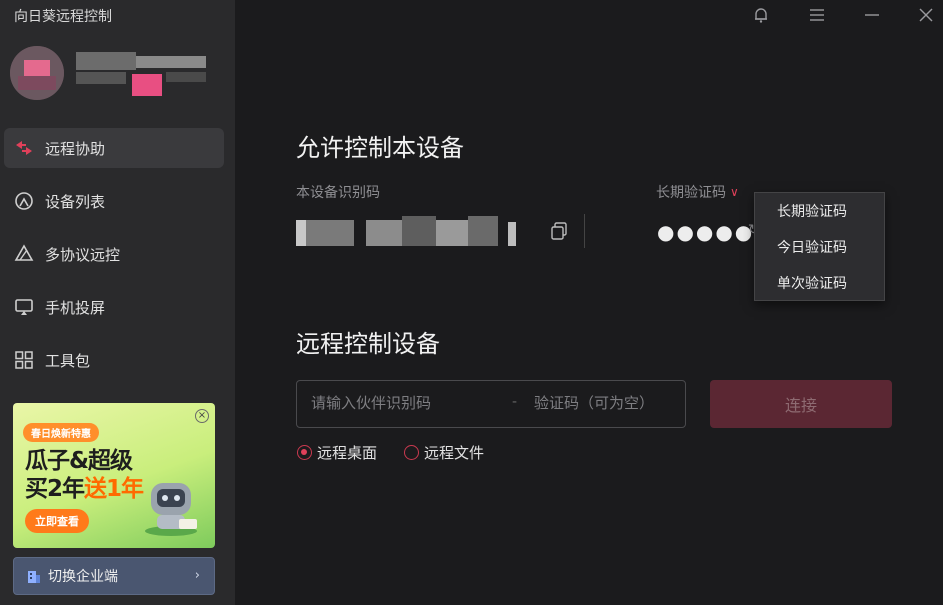 Image resolution: width=943 pixels, height=605 pixels. What do you see at coordinates (734, 192) in the screenshot?
I see `chevron-down-icon: ∨` at bounding box center [734, 192].